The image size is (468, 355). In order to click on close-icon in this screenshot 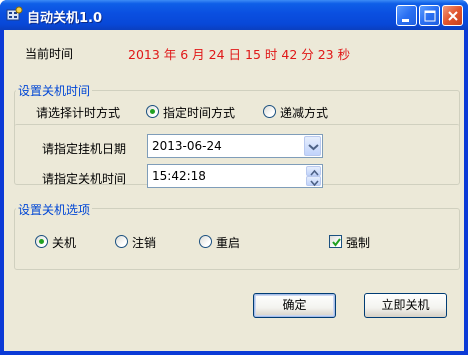, I will do `click(453, 16)`.